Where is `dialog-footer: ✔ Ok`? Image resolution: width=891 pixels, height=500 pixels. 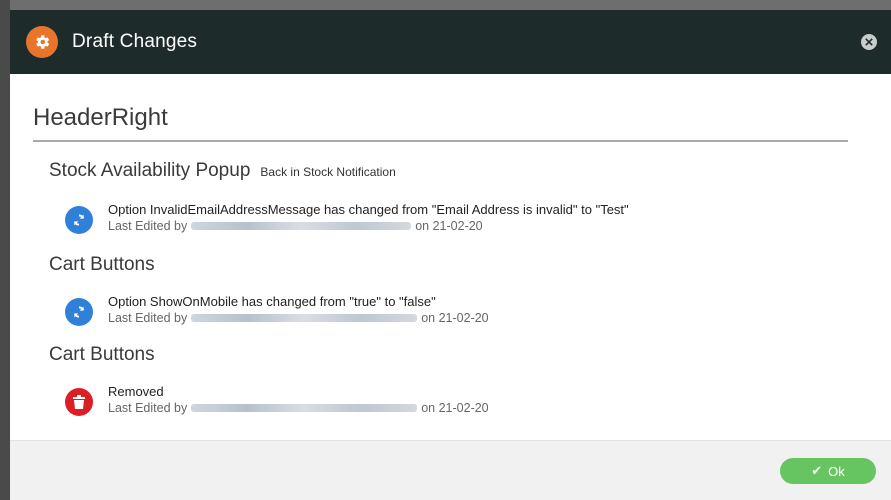
dialog-footer: ✔ Ok is located at coordinates (450, 470).